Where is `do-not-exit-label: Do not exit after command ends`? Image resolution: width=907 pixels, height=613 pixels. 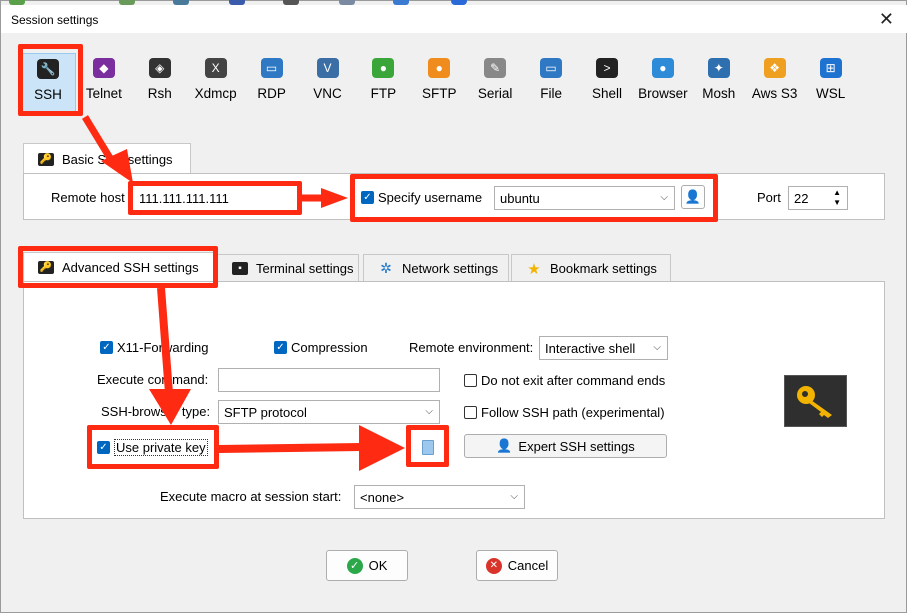 do-not-exit-label: Do not exit after command ends is located at coordinates (573, 380).